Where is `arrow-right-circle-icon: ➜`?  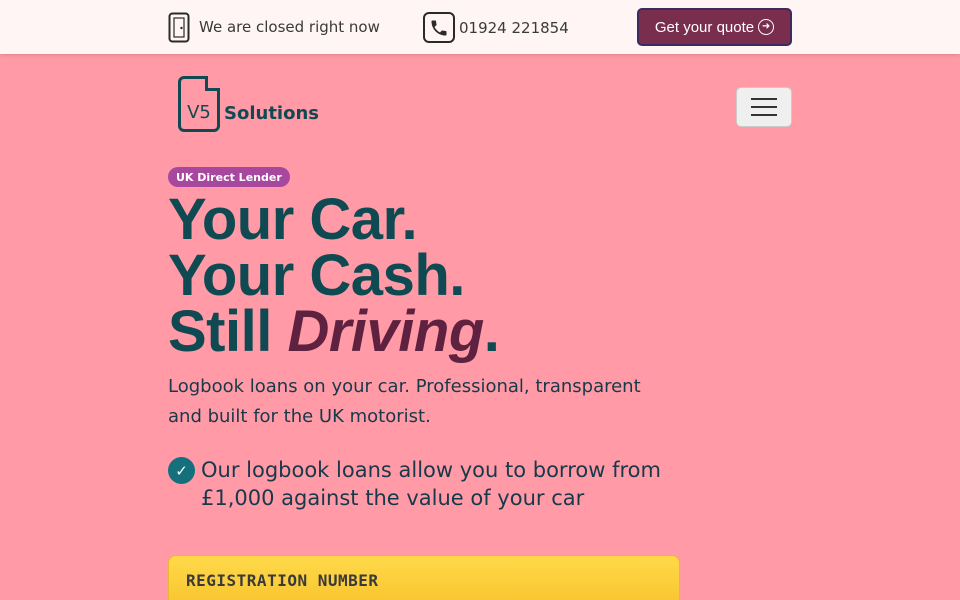
arrow-right-circle-icon: ➜ is located at coordinates (766, 27).